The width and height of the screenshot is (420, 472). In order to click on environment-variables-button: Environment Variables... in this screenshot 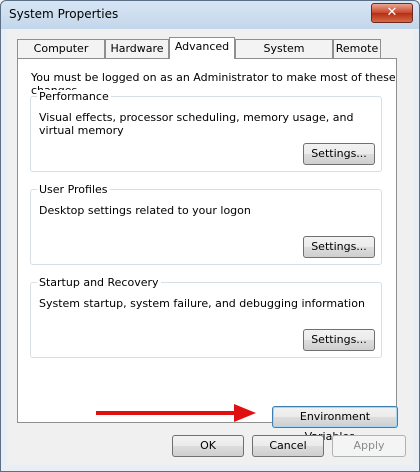, I will do `click(335, 424)`.